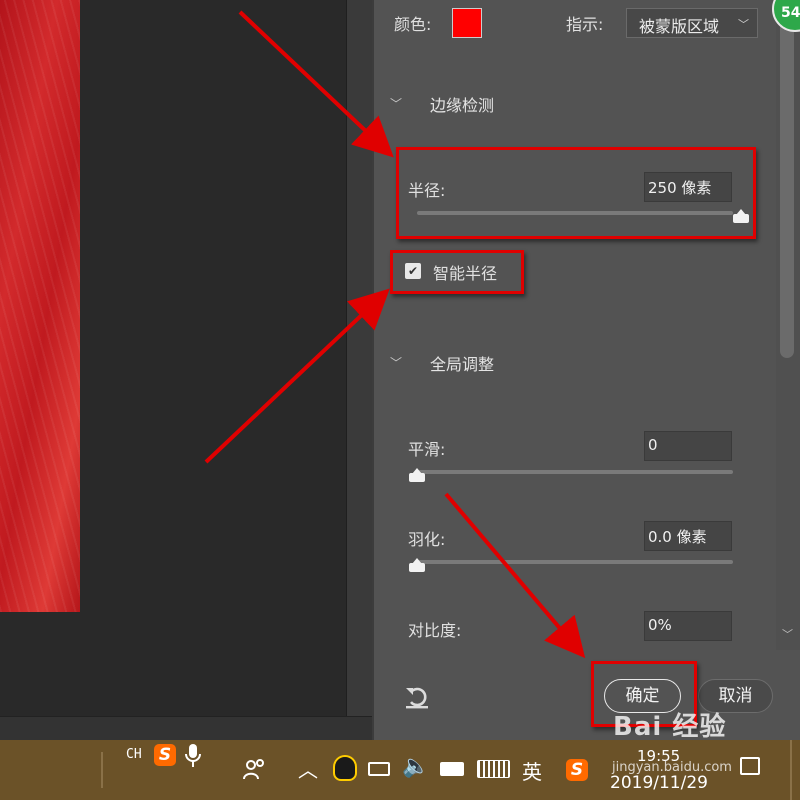 This screenshot has width=800, height=800. What do you see at coordinates (165, 755) in the screenshot?
I see `sogou-ime-icon: S` at bounding box center [165, 755].